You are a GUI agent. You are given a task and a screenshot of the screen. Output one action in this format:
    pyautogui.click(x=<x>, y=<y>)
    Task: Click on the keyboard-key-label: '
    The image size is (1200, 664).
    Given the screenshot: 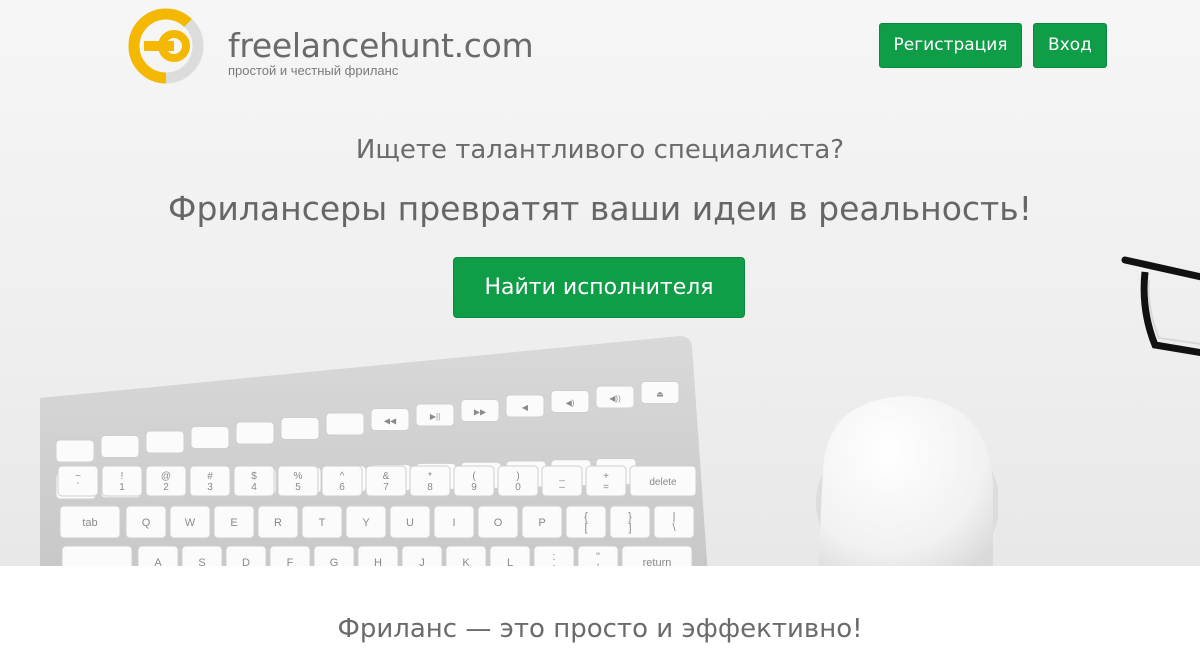 What is the action you would take?
    pyautogui.click(x=598, y=564)
    